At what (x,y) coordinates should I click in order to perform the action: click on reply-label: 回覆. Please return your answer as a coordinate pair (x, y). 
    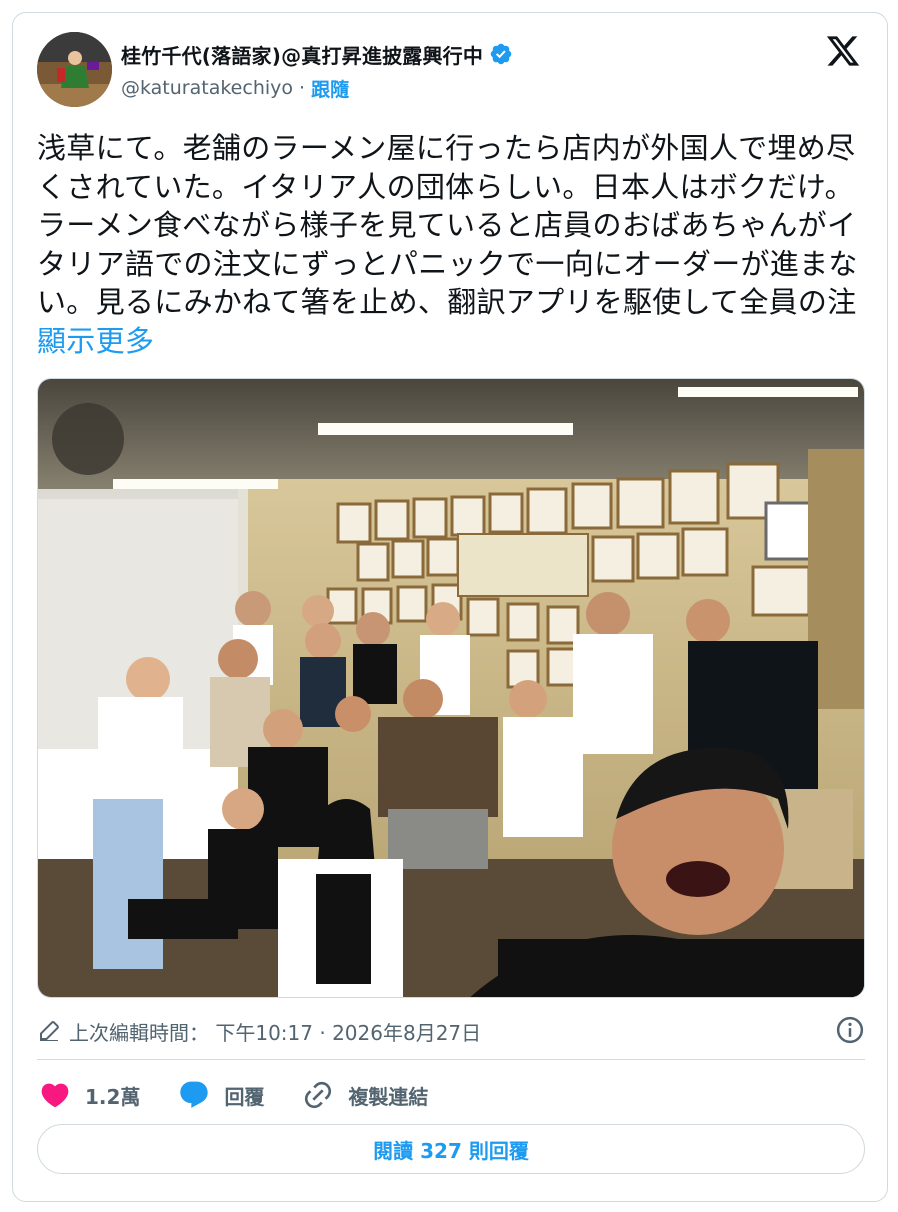
    Looking at the image, I should click on (244, 1096).